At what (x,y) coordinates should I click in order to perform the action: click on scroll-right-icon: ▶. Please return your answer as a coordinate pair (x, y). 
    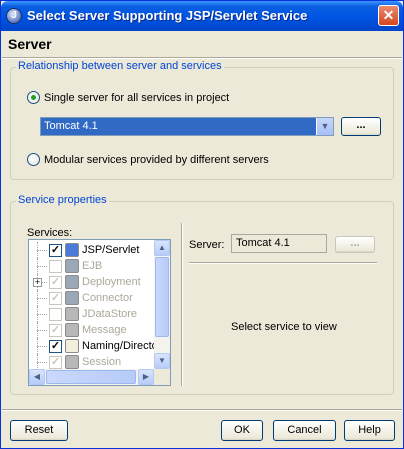
    Looking at the image, I should click on (146, 377).